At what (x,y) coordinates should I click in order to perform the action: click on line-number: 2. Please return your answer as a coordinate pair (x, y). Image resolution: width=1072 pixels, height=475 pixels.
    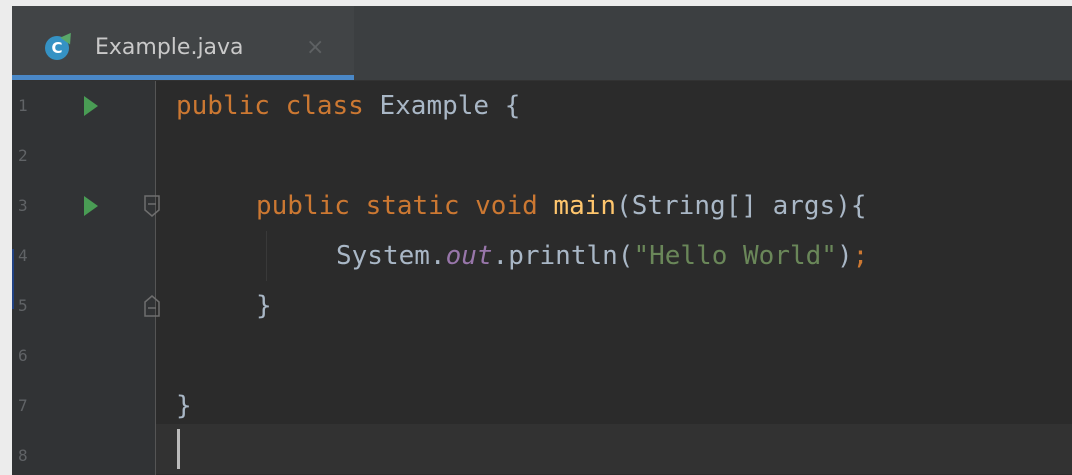
    Looking at the image, I should click on (23, 155).